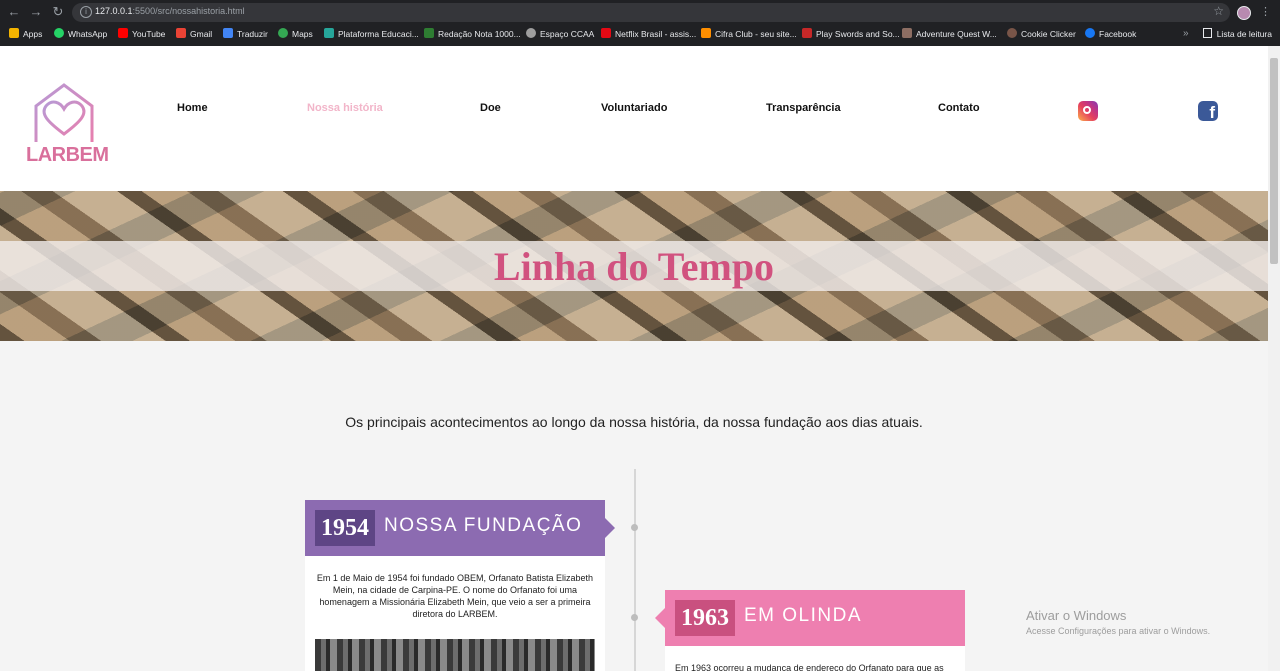  What do you see at coordinates (1041, 34) in the screenshot?
I see `bookmark-cookieclicker: Cookie Clicker` at bounding box center [1041, 34].